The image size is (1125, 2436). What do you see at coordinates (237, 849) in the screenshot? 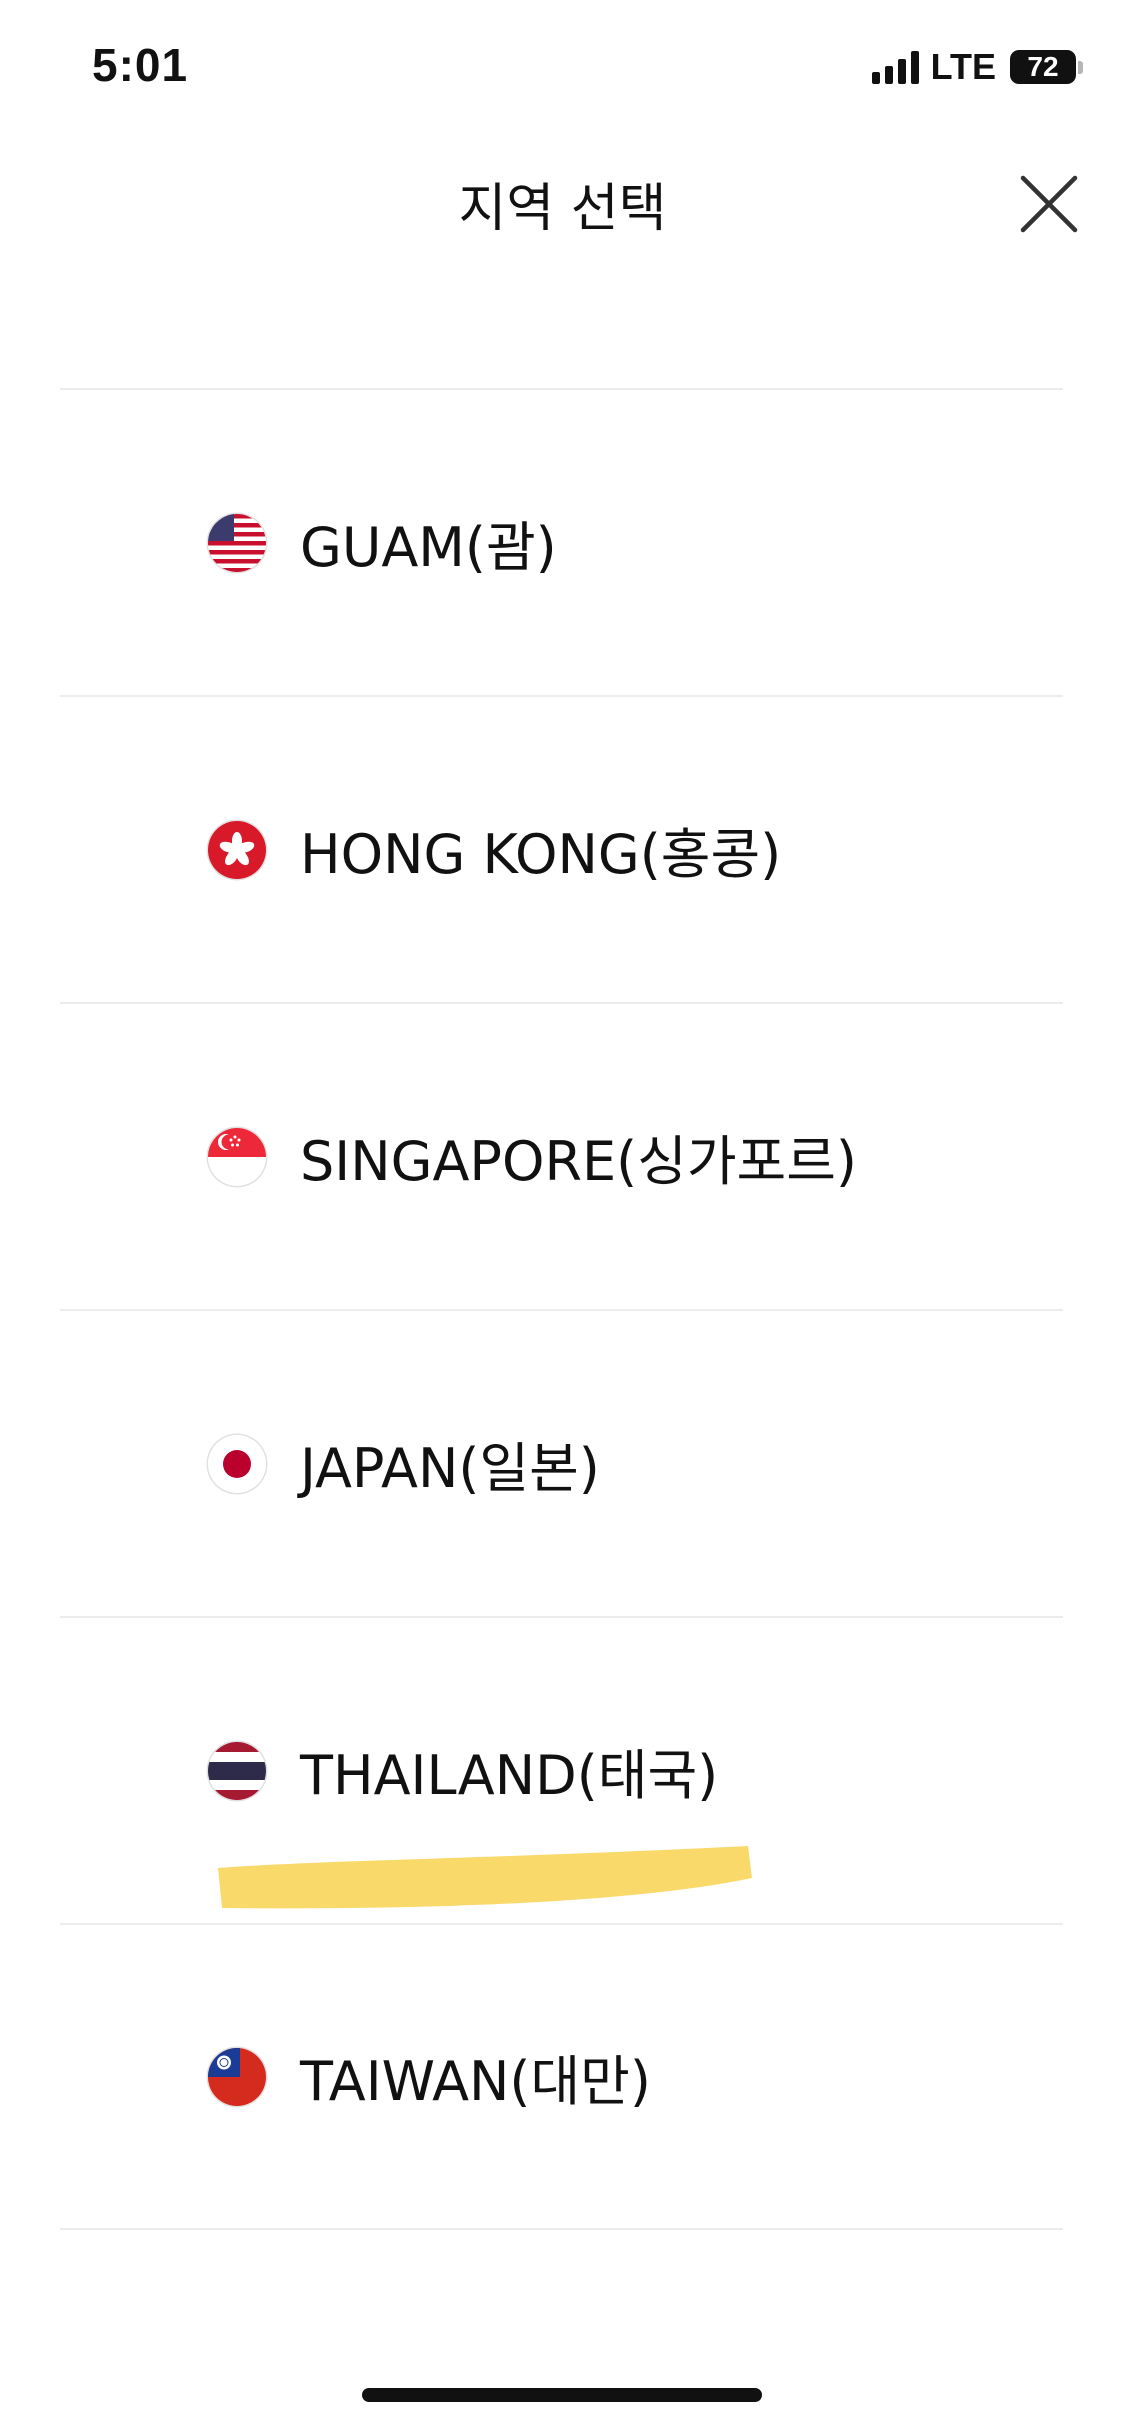
I see `hk-flag-icon` at bounding box center [237, 849].